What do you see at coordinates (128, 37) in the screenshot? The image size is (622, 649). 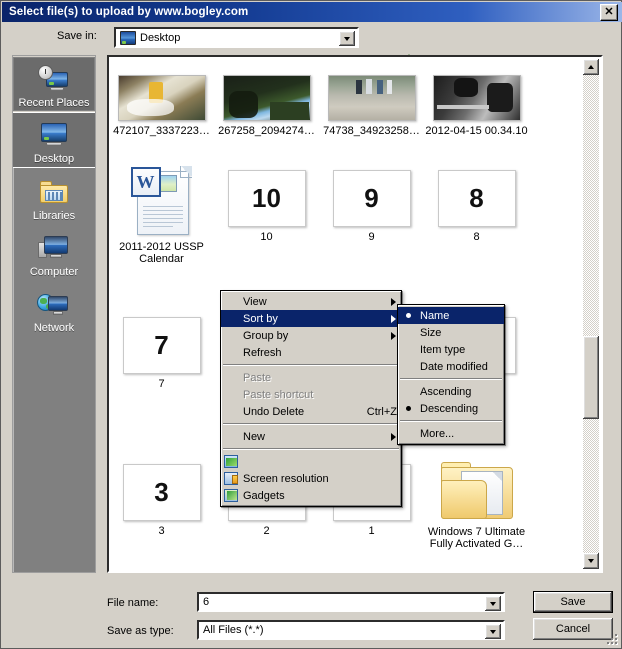 I see `desktop-icon` at bounding box center [128, 37].